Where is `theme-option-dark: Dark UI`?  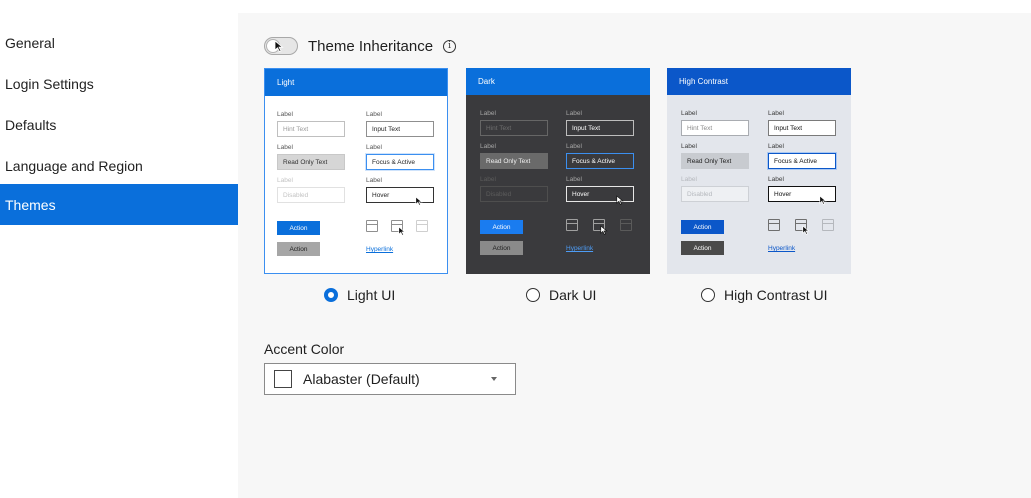
theme-option-dark: Dark UI is located at coordinates (561, 295).